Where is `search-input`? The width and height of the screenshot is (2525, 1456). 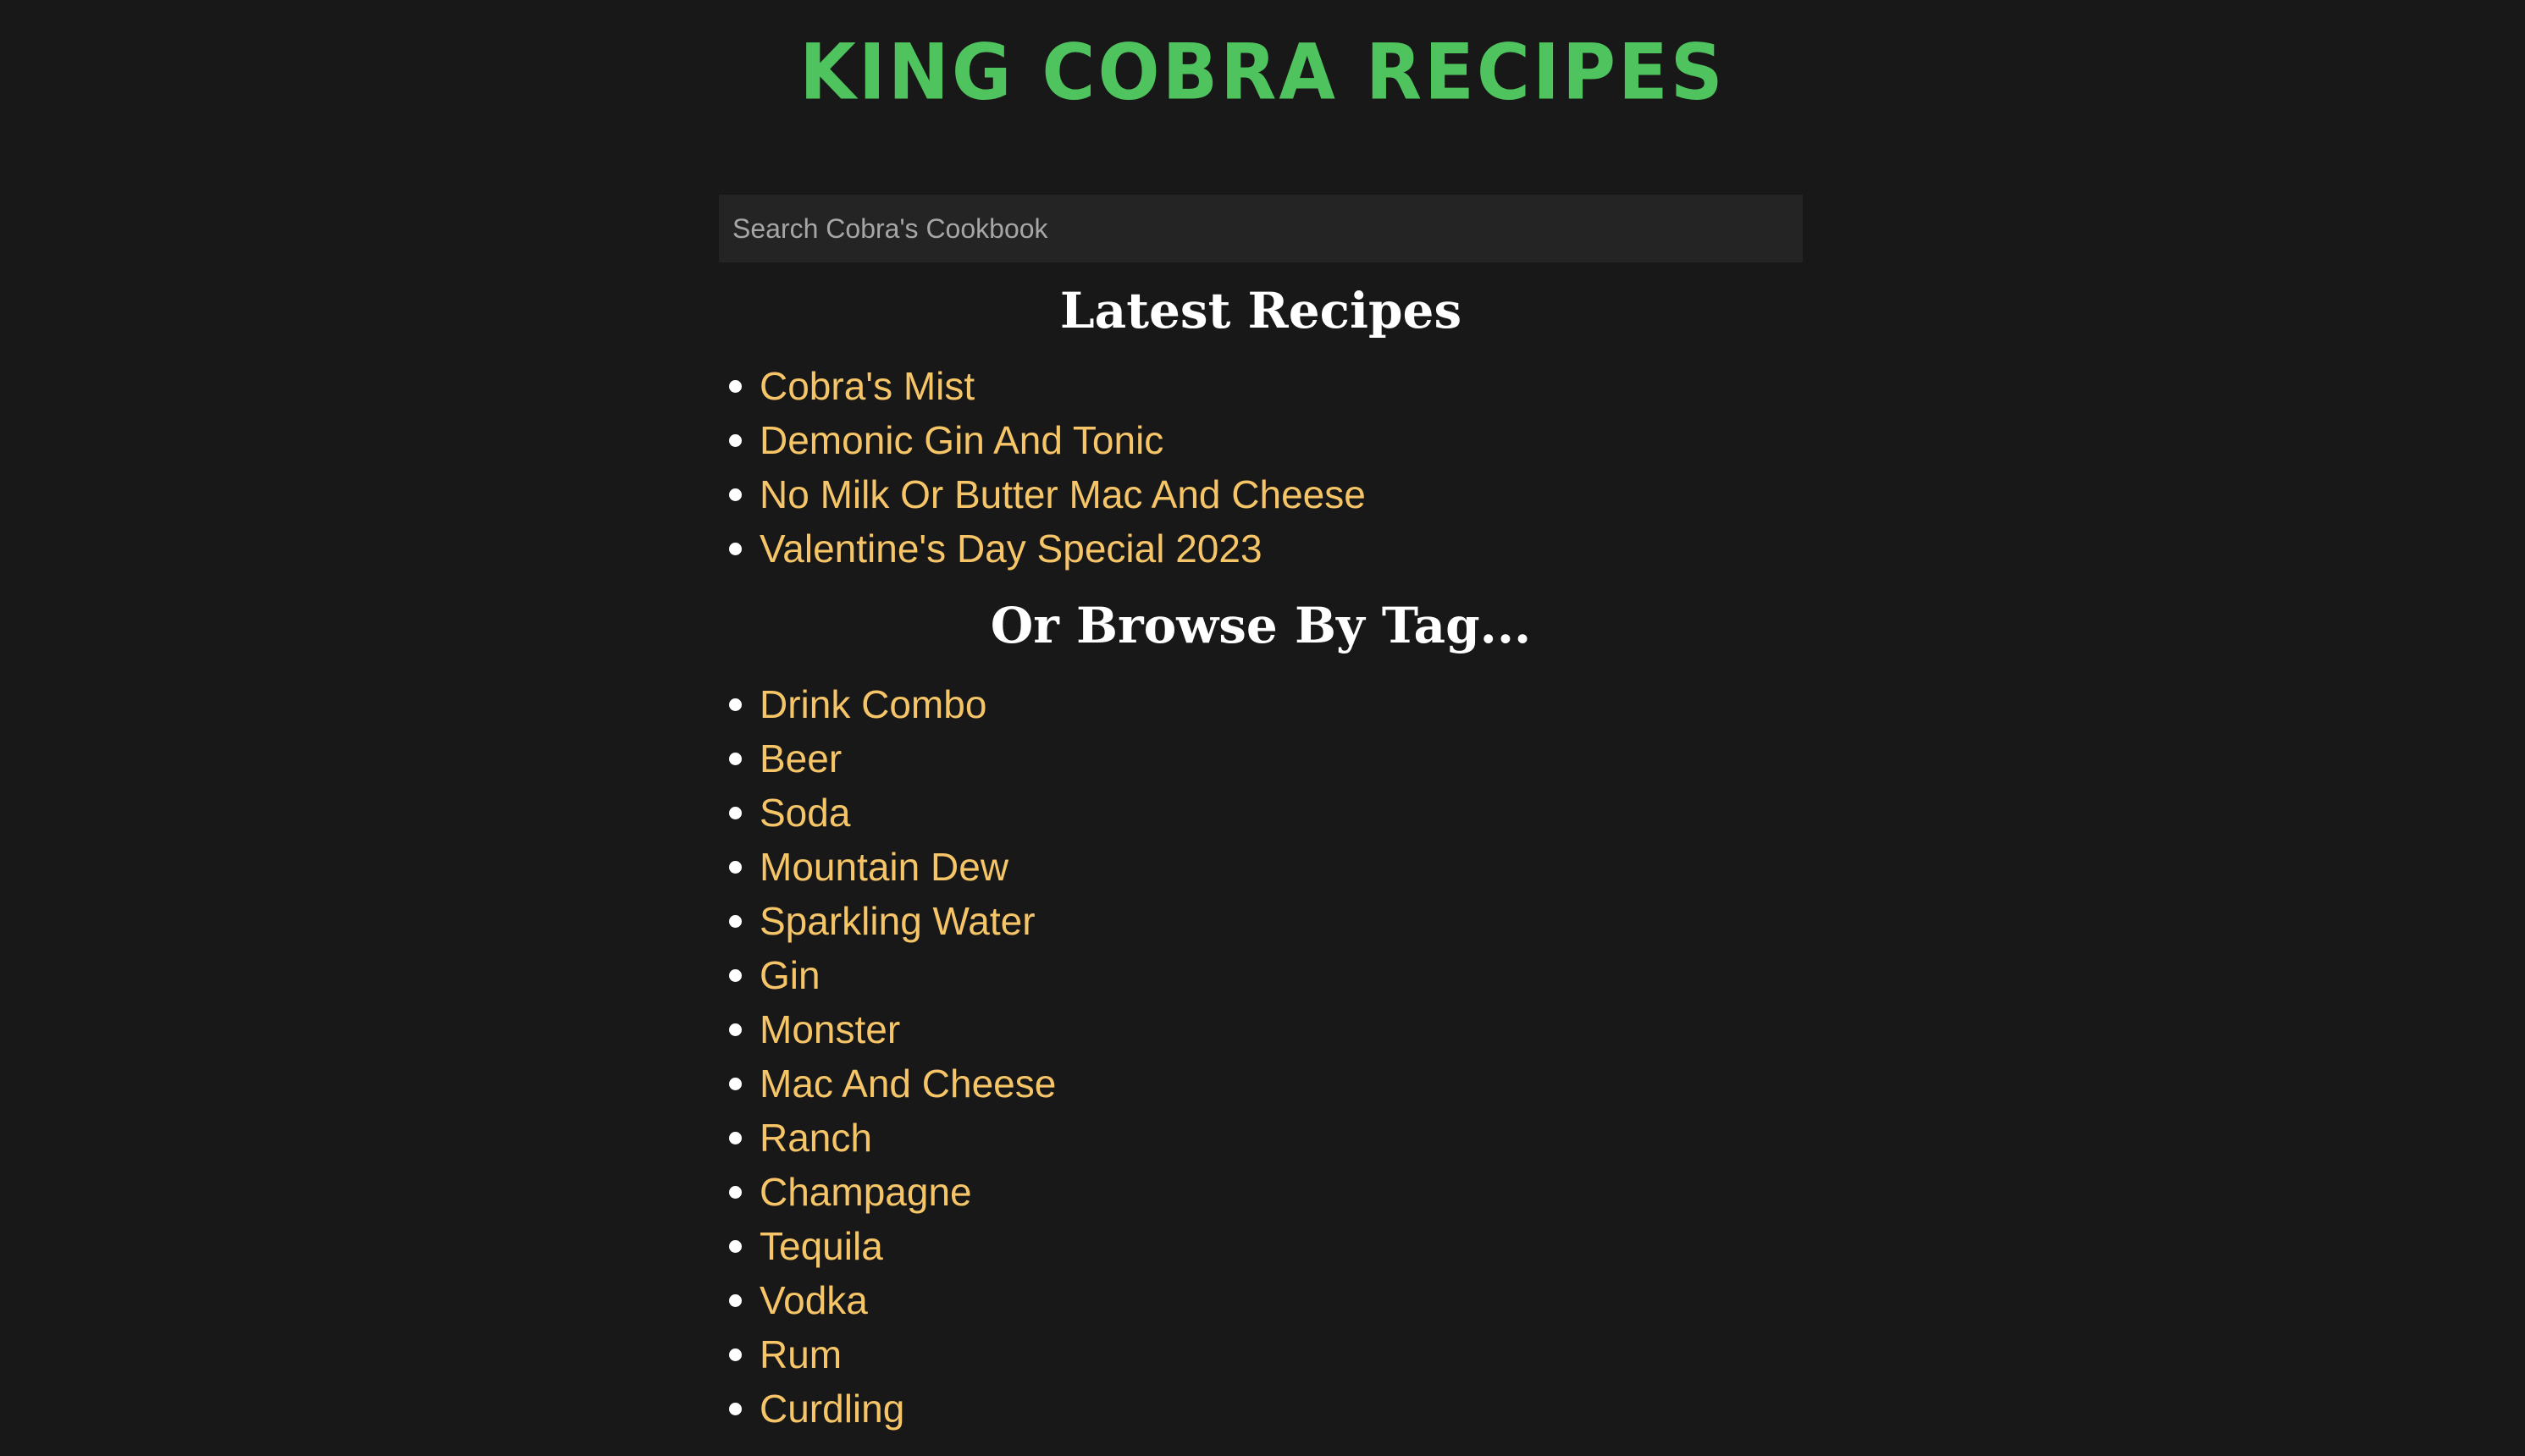
search-input is located at coordinates (1261, 229).